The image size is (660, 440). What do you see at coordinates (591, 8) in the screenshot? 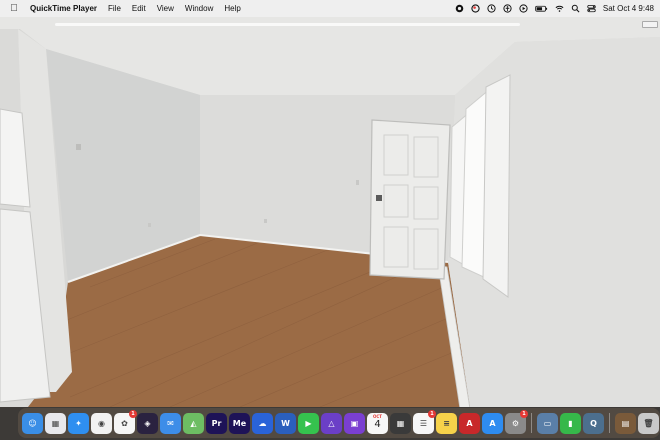
I see `control-center-icon` at bounding box center [591, 8].